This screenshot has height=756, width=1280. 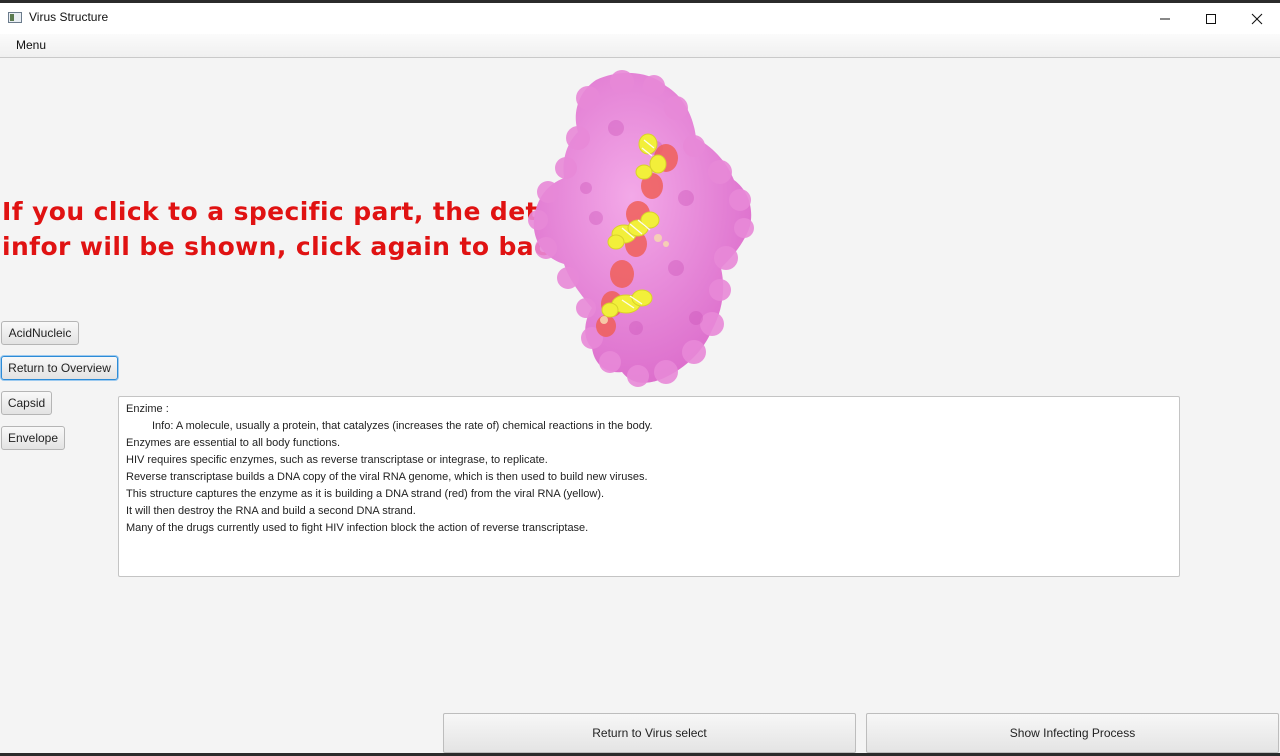 I want to click on minimize-button, so click(x=1165, y=18).